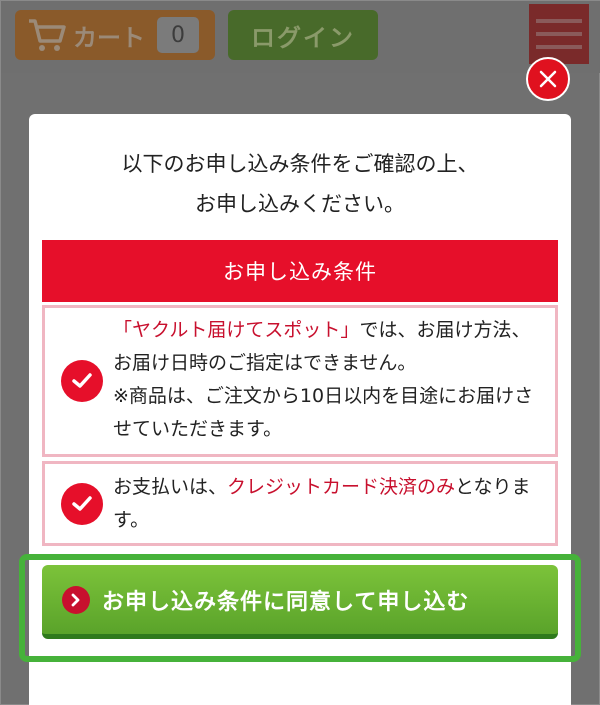  I want to click on page-header: カート 0 ログイン, so click(300, 37).